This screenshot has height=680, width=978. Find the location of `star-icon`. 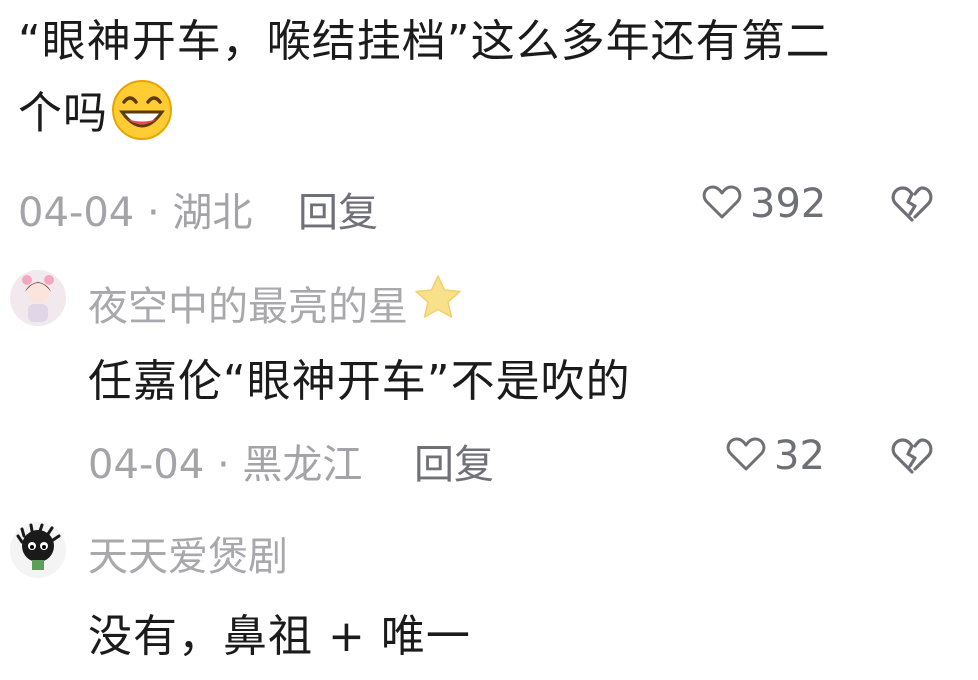

star-icon is located at coordinates (438, 303).